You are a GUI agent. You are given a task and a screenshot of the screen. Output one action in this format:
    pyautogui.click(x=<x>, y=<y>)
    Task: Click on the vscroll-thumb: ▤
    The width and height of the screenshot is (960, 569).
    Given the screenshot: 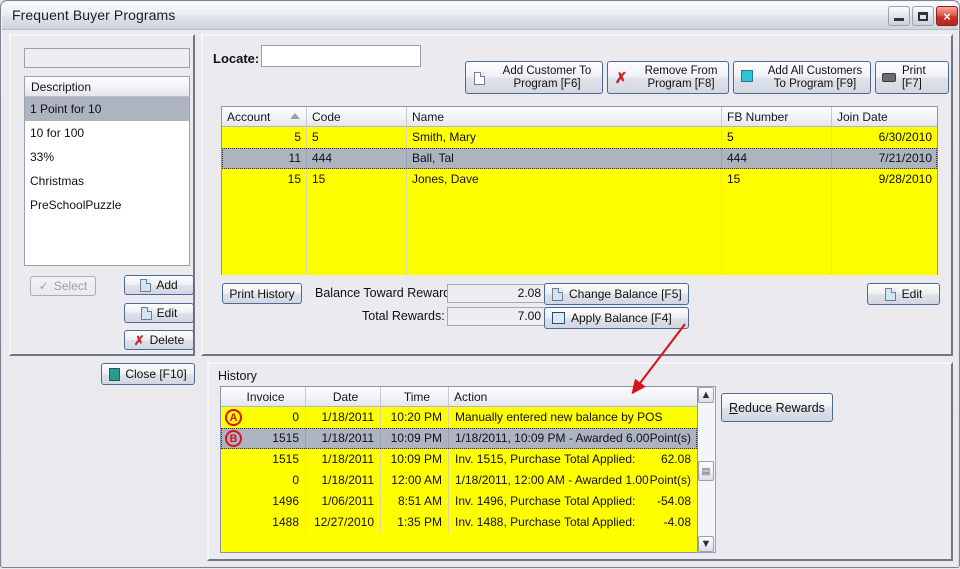 What is the action you would take?
    pyautogui.click(x=706, y=471)
    